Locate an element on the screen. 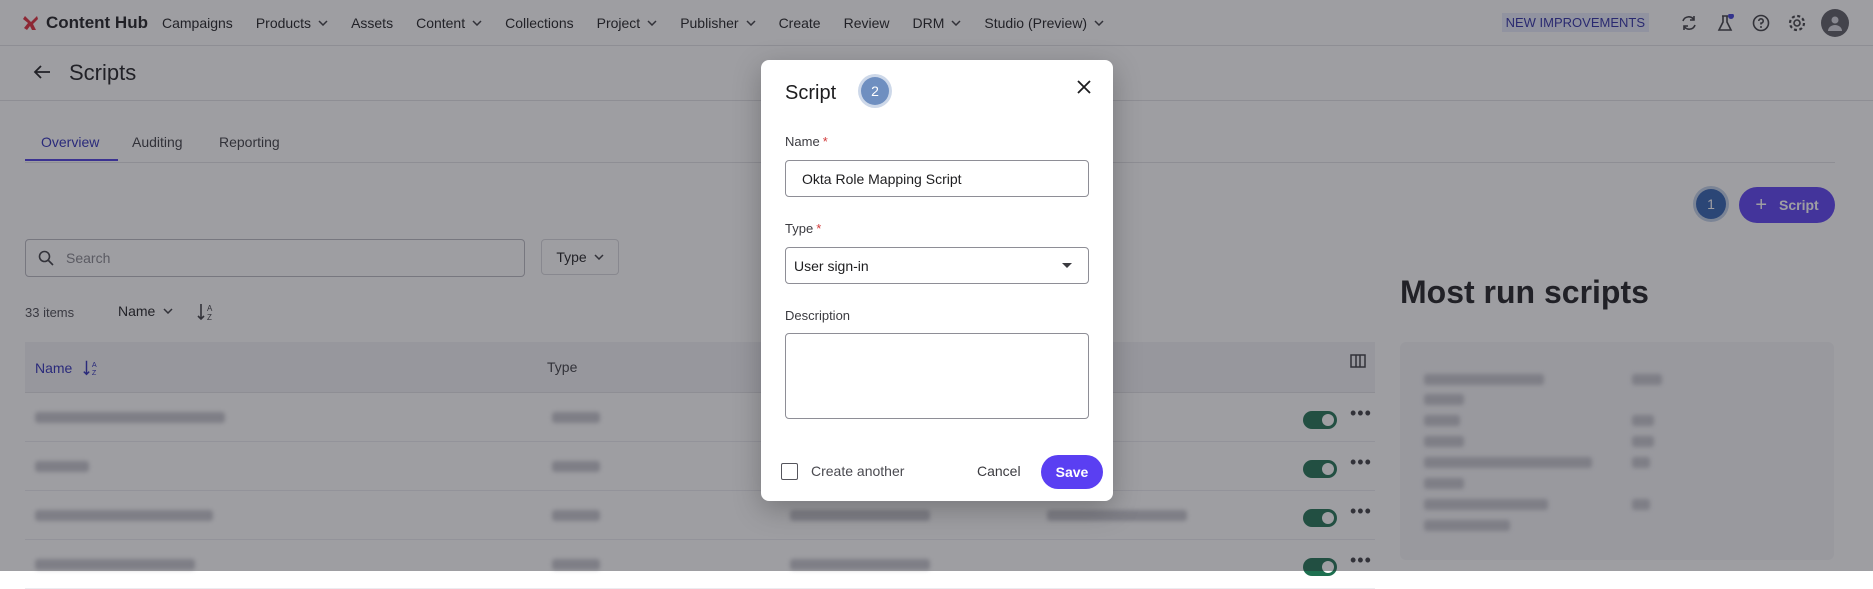 The width and height of the screenshot is (1873, 589). caret-down-icon is located at coordinates (1067, 265).